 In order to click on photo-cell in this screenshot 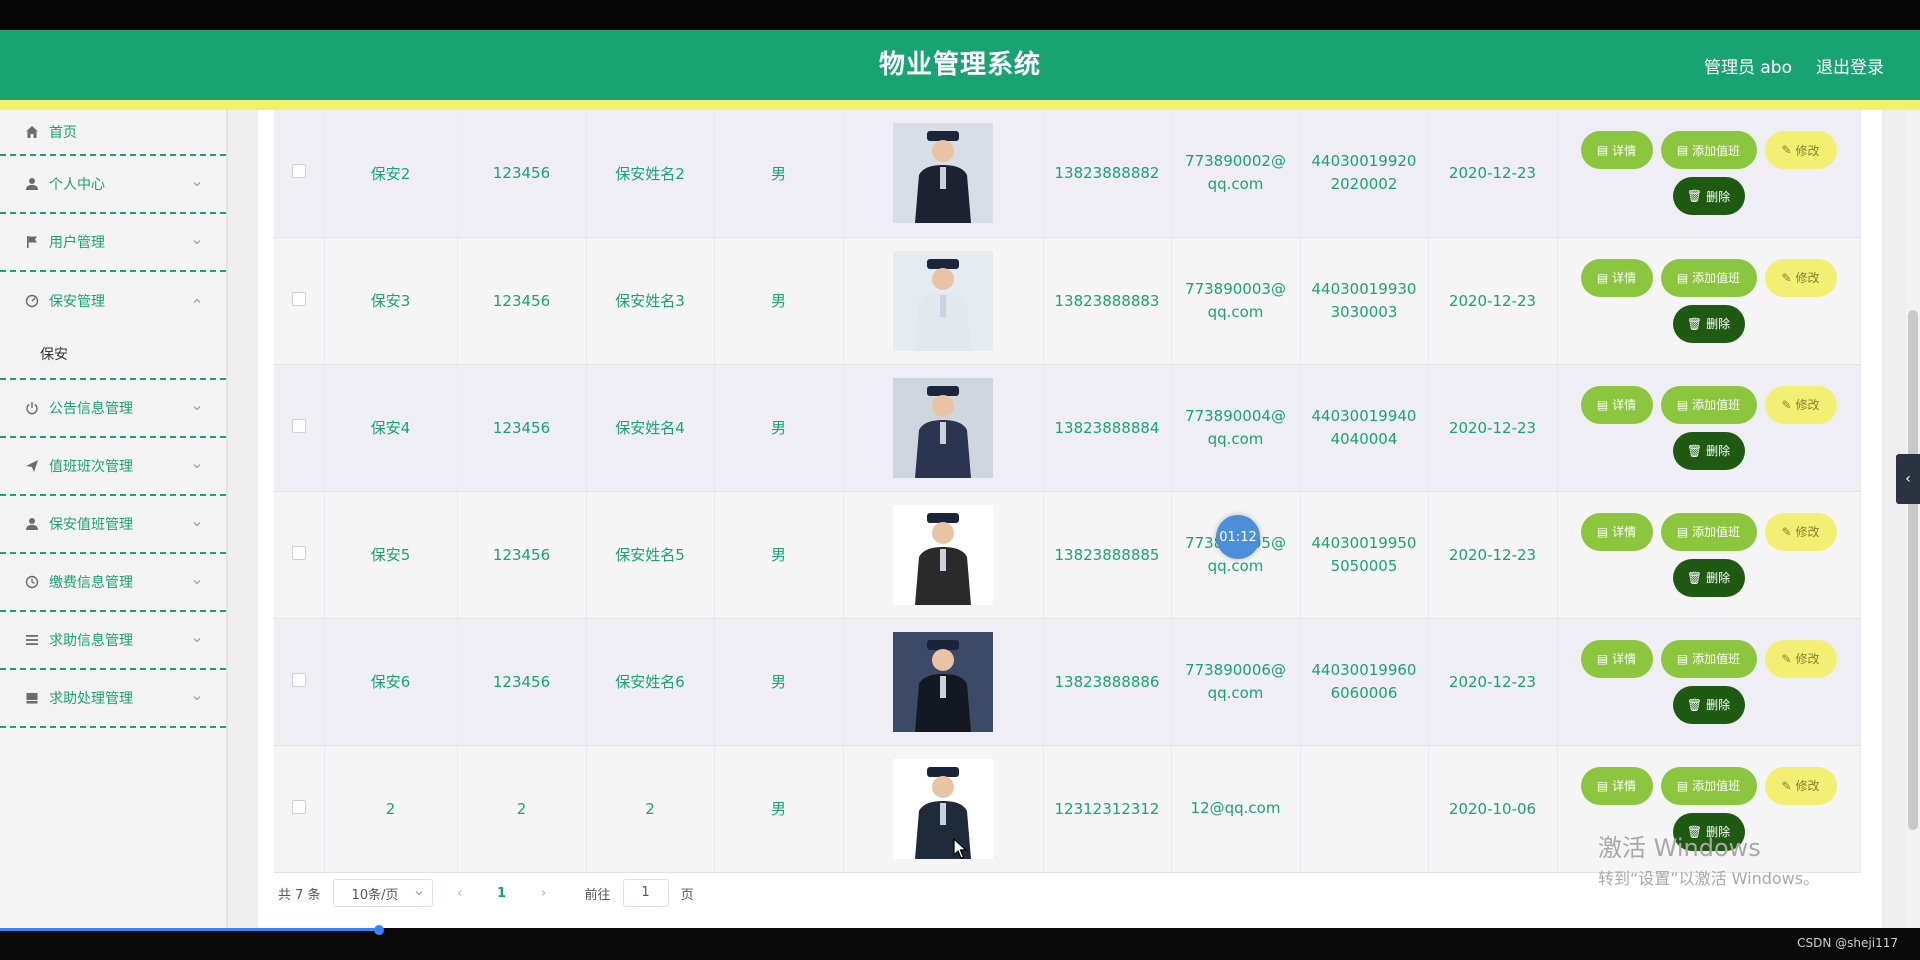, I will do `click(943, 555)`.